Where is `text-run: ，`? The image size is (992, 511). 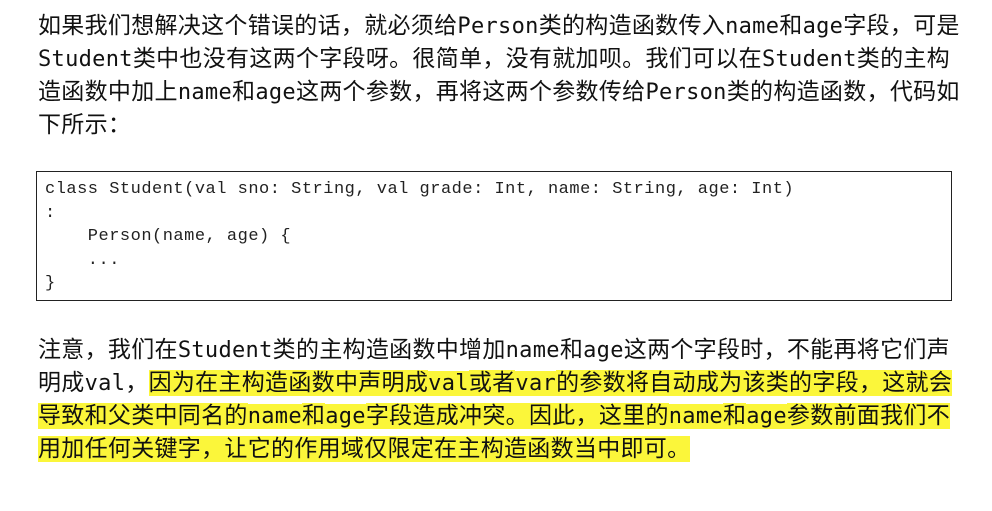
text-run: ， is located at coordinates (137, 383).